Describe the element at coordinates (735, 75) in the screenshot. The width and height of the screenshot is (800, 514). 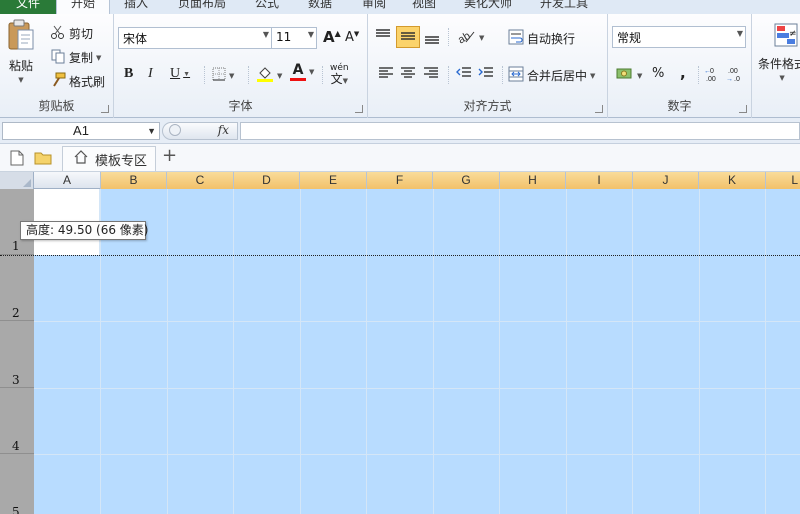
I see `decrease-decimal-button: .00 → .0` at that location.